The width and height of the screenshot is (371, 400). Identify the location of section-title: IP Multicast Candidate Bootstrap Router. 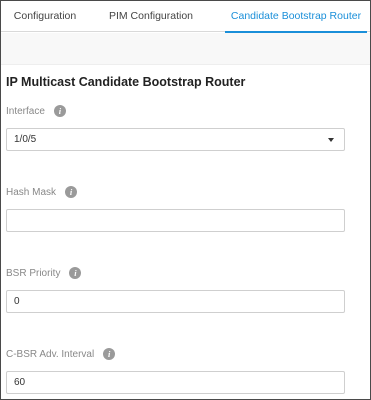
(126, 82).